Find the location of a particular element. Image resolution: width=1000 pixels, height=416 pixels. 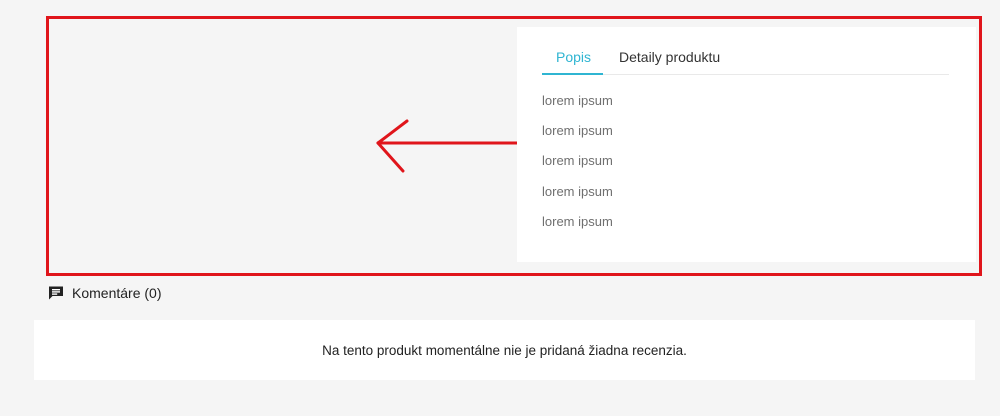

arrow-left-annotation is located at coordinates (453, 146).